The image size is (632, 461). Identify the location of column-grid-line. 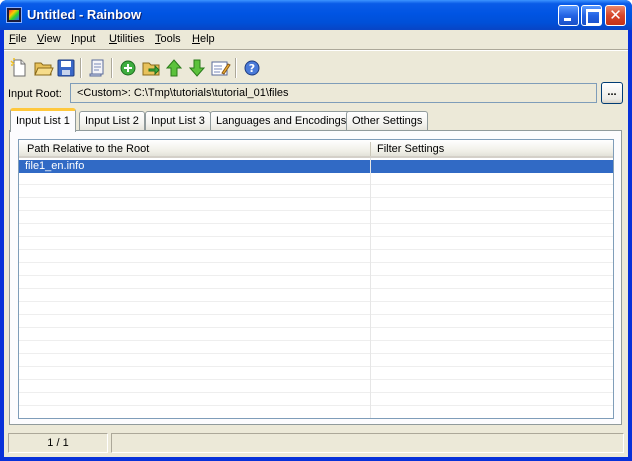
(370, 288).